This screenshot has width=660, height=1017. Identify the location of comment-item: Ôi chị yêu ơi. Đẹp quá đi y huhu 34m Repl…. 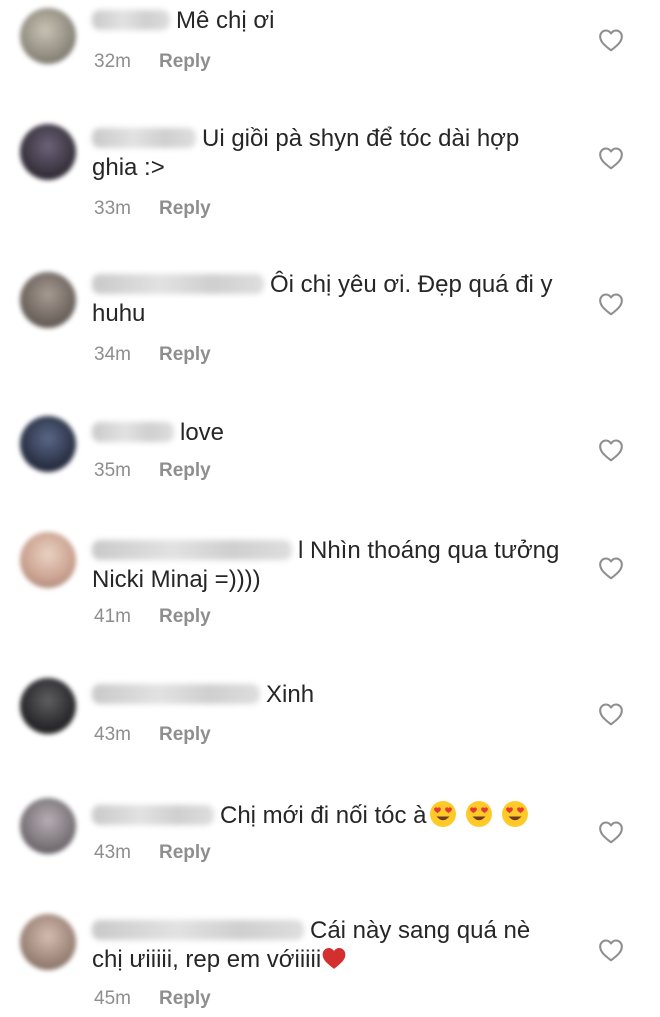
(330, 316).